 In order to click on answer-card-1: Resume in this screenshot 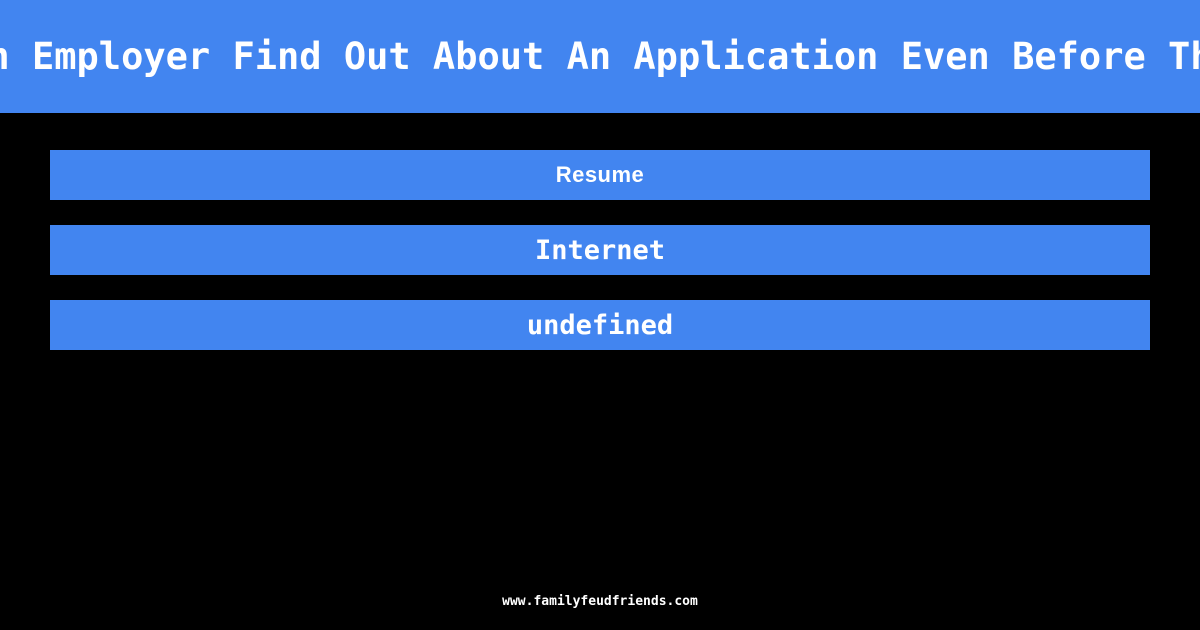, I will do `click(600, 175)`.